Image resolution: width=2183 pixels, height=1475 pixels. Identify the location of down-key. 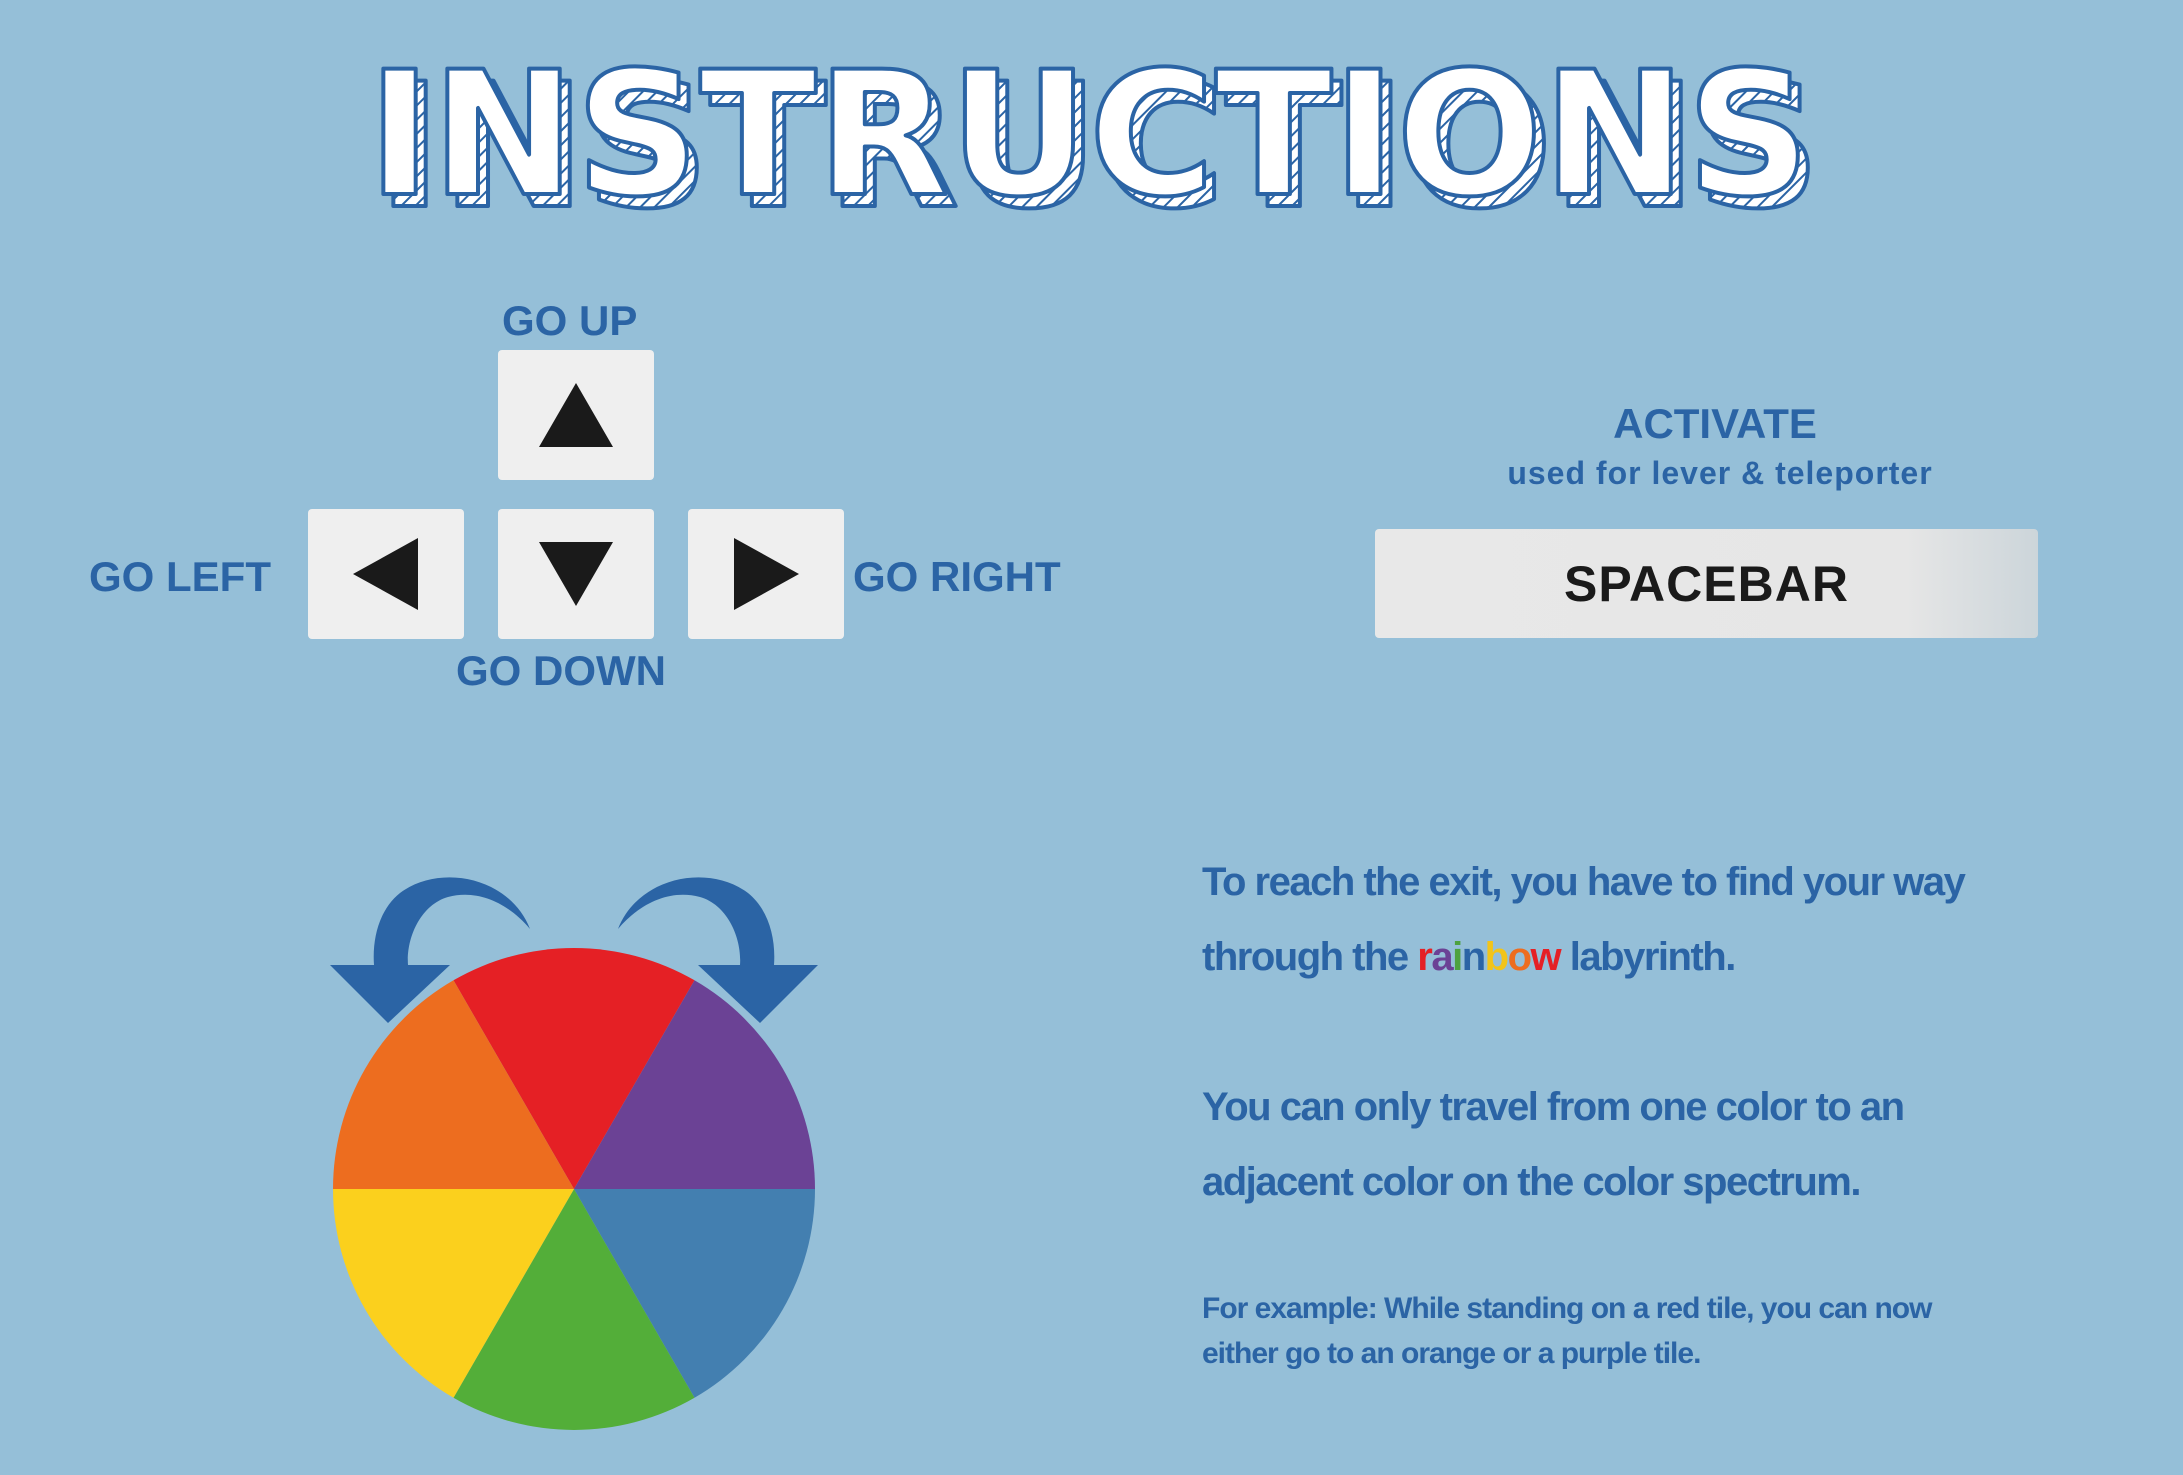
(576, 574).